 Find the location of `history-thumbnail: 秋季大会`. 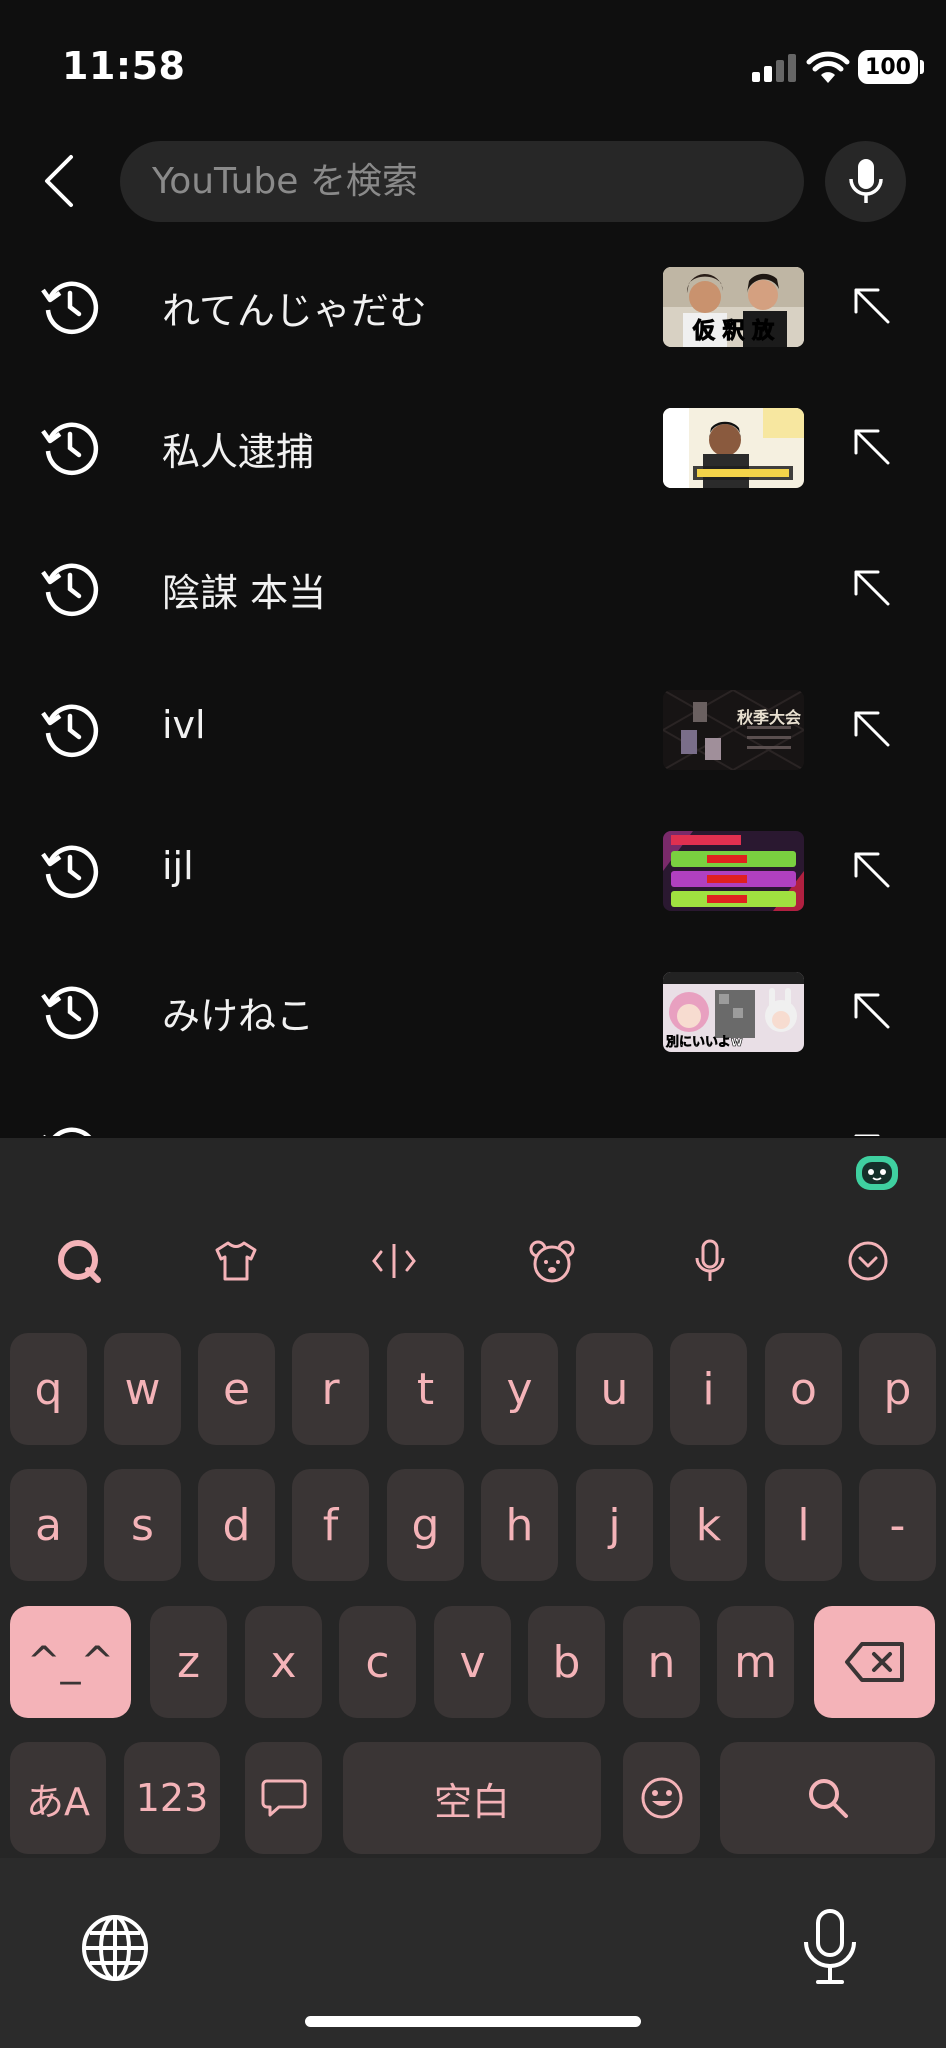

history-thumbnail: 秋季大会 is located at coordinates (733, 730).